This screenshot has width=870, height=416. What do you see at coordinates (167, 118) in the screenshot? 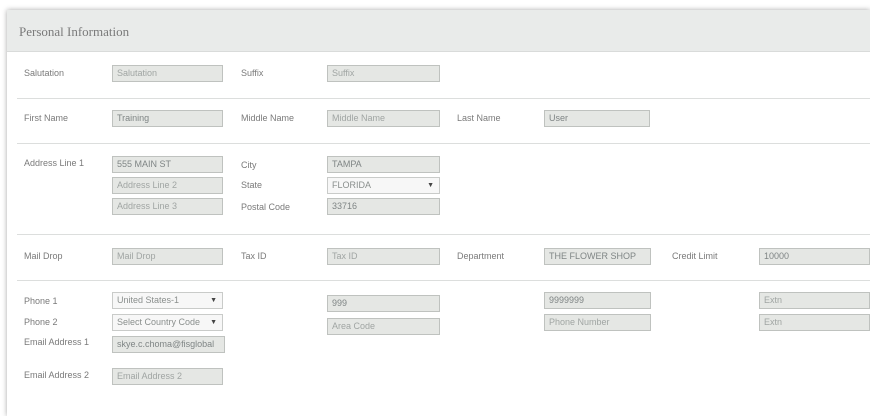
I see `first-name-input: Training` at bounding box center [167, 118].